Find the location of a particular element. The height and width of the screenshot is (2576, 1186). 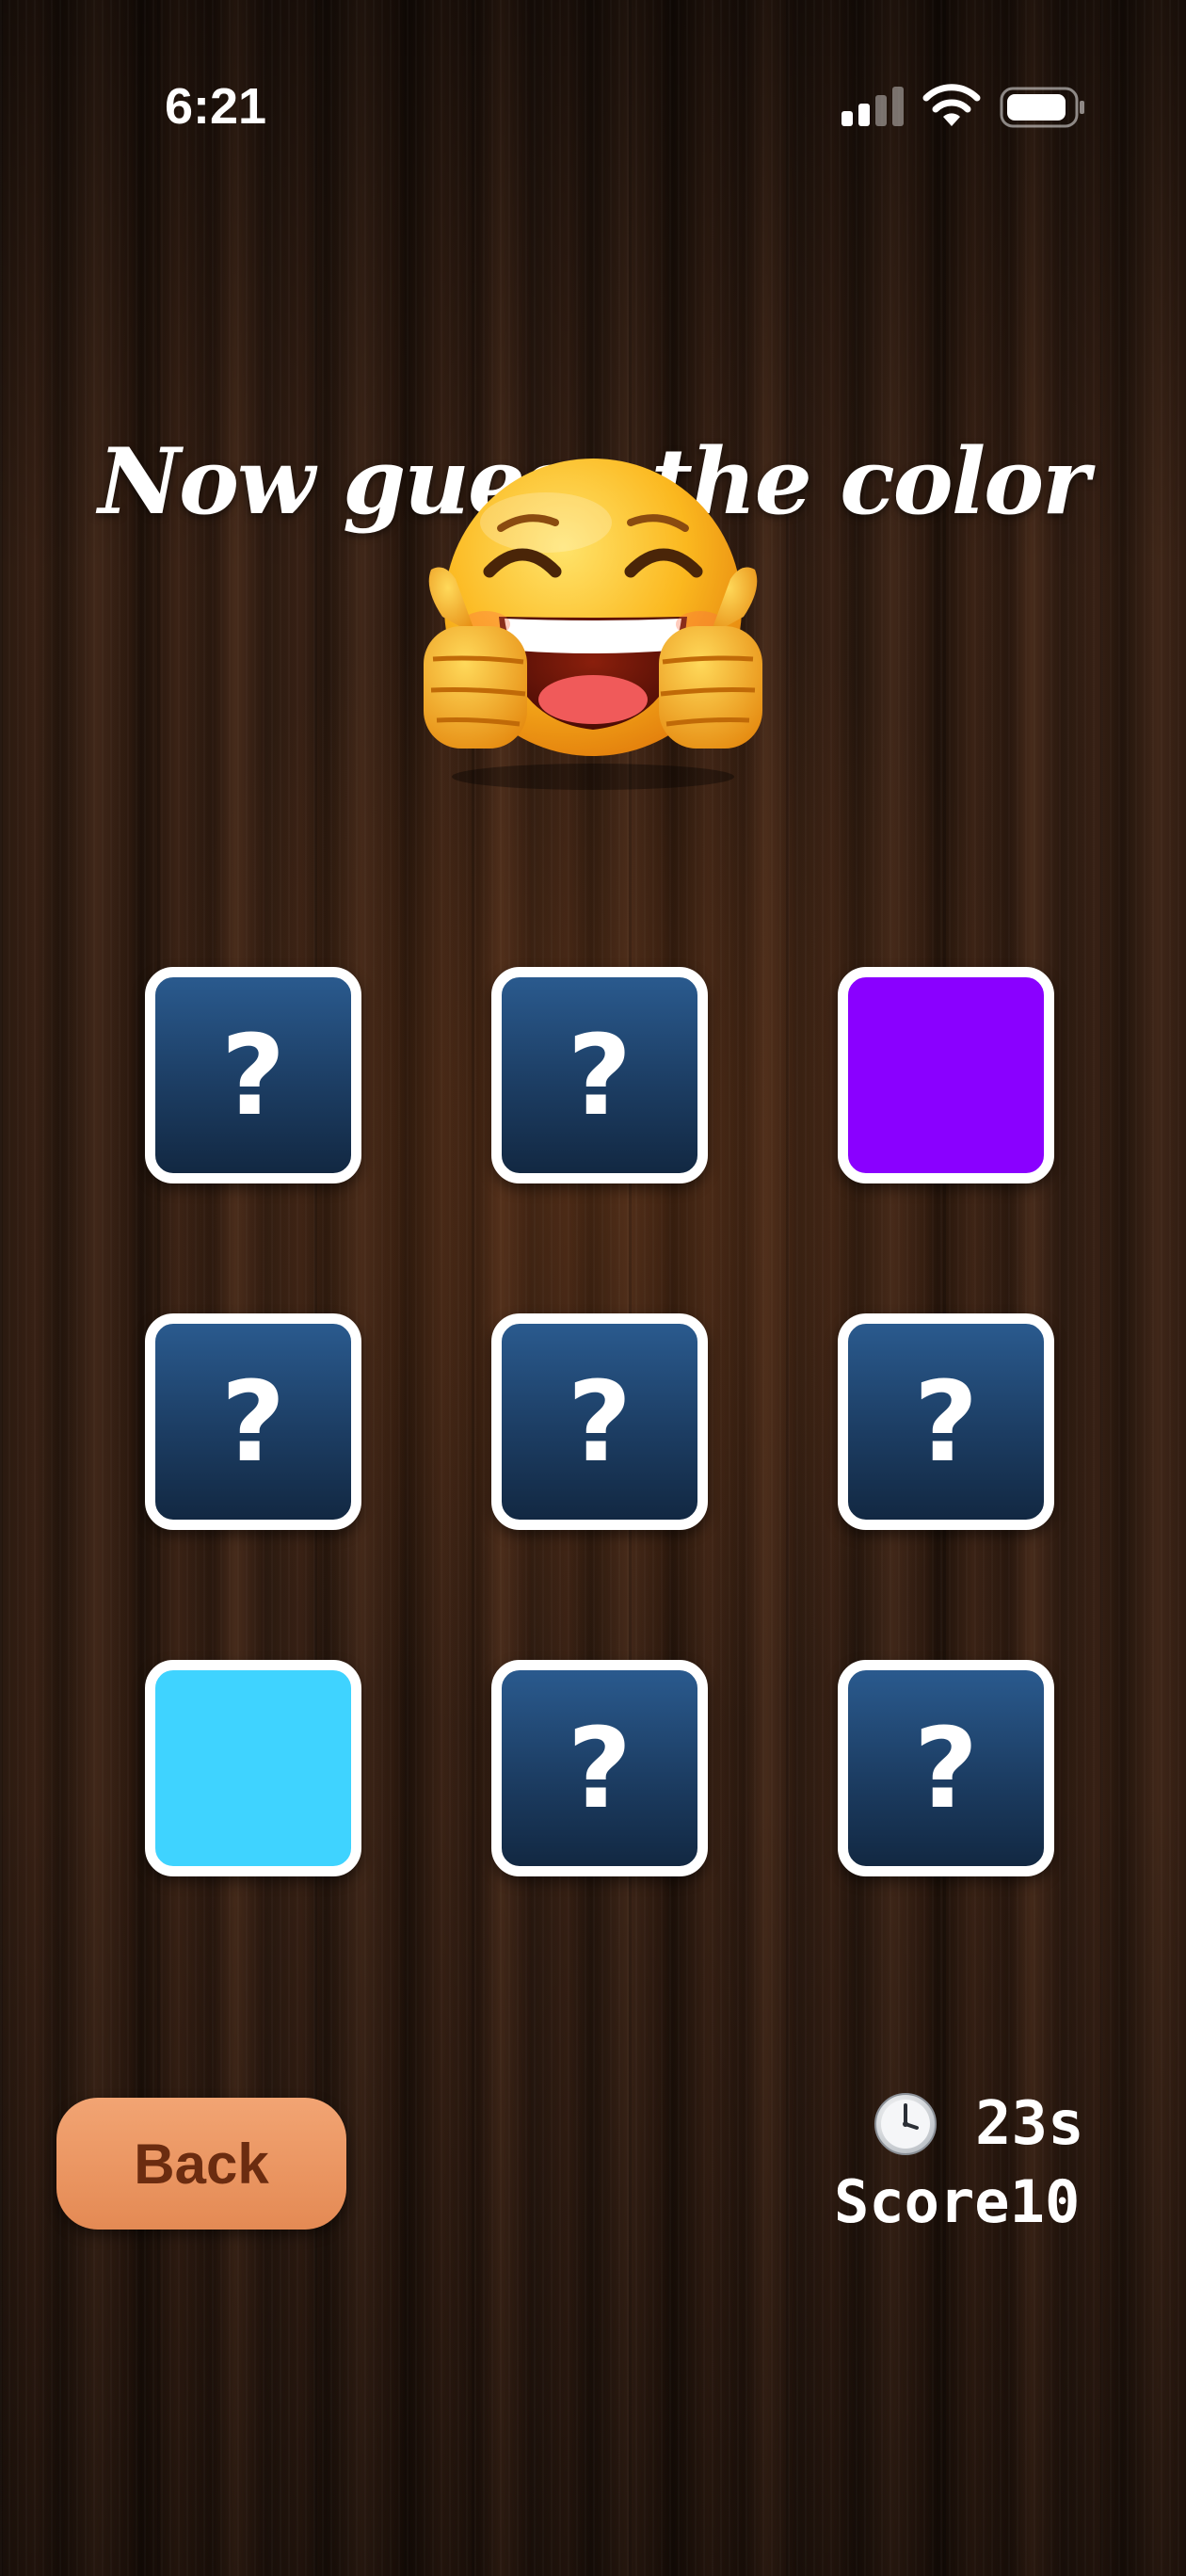

back-button: Back is located at coordinates (201, 2164).